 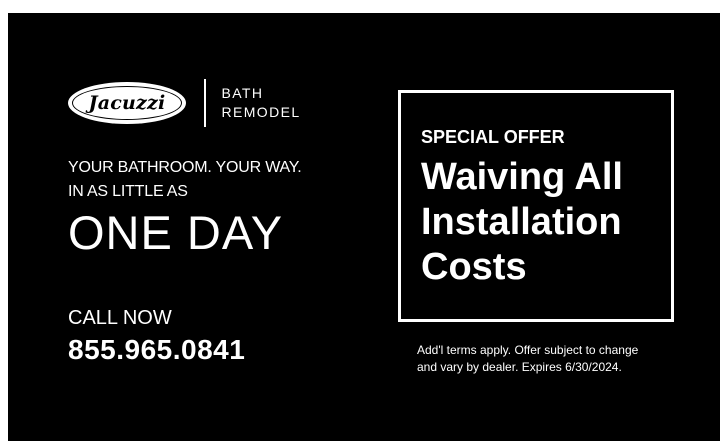 I want to click on brand-lockup: Jacuzzi BATH REMODEL, so click(x=184, y=103).